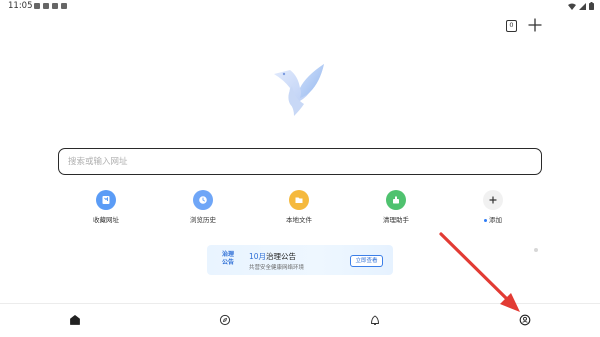 This screenshot has height=337, width=600. Describe the element at coordinates (300, 303) in the screenshot. I see `bottom-nav-divider` at that location.